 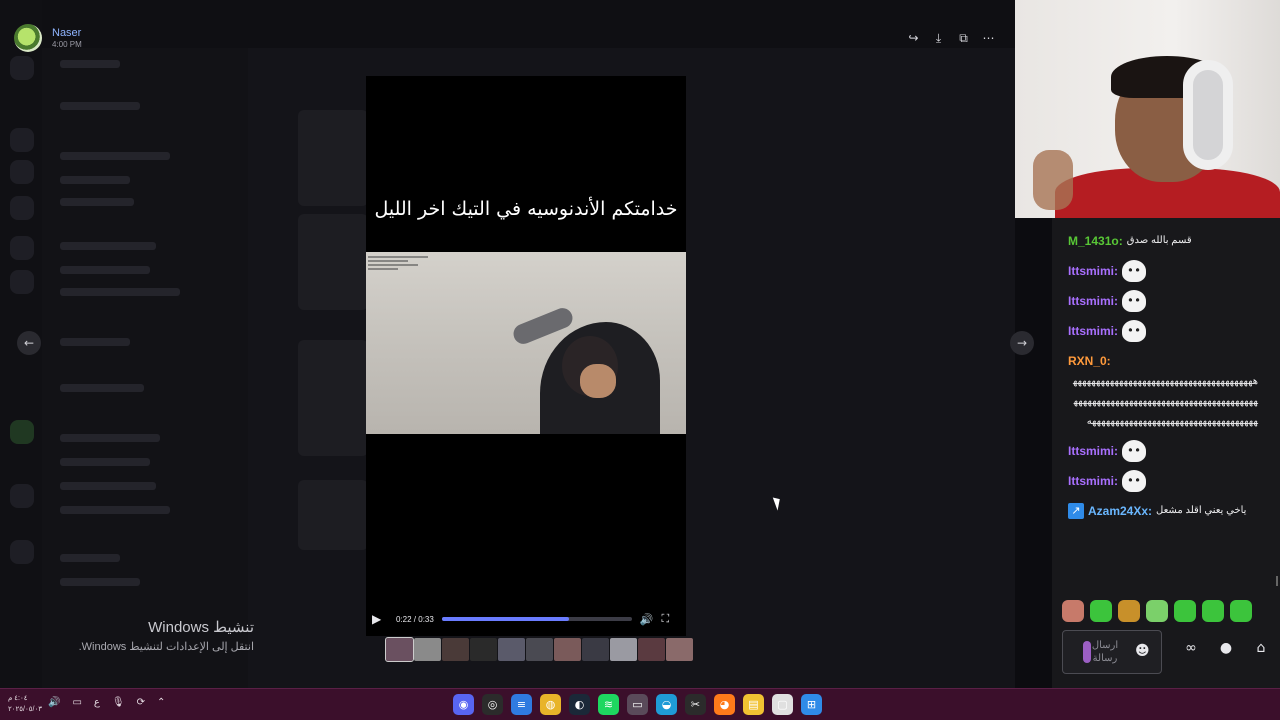 I want to click on chat-message: M_1431o: قسم بالله صدق, so click(x=1163, y=241).